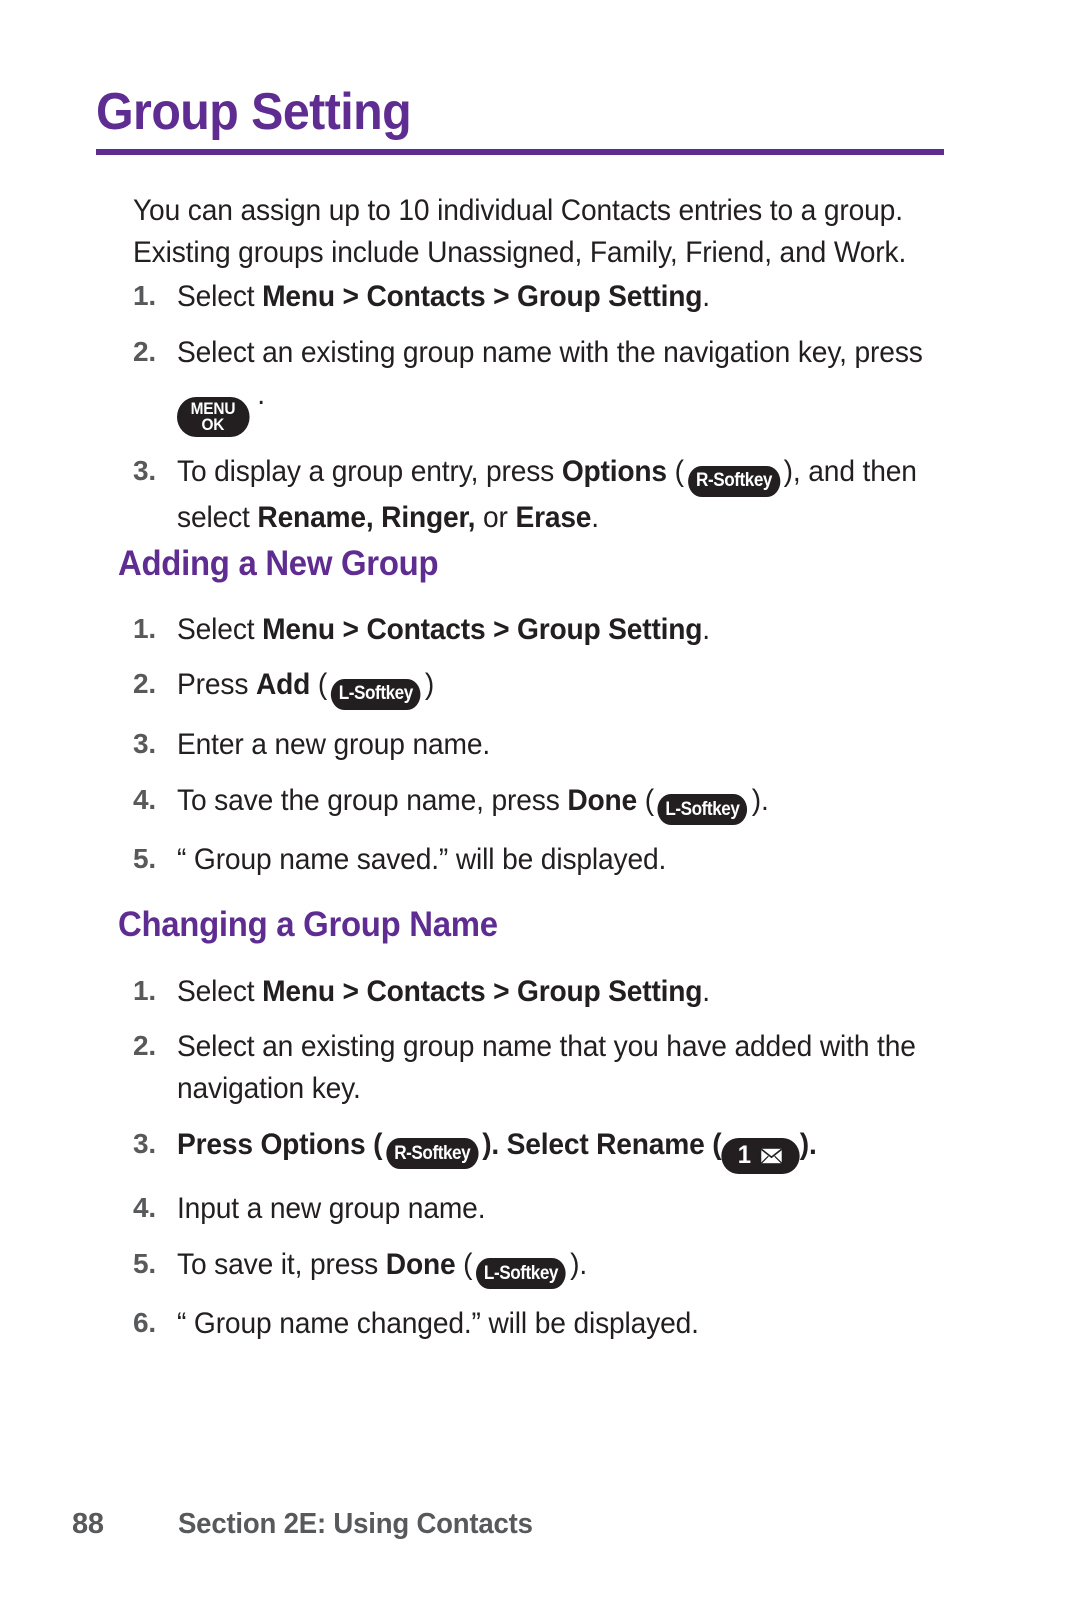 The width and height of the screenshot is (1080, 1620). Describe the element at coordinates (554, 745) in the screenshot. I see `step-text: Enter a new group name.` at that location.